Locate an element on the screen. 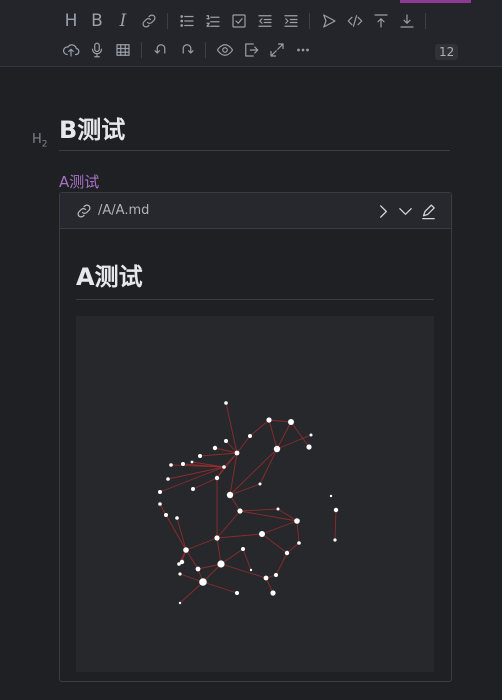 The height and width of the screenshot is (700, 502). heading-icon: H is located at coordinates (71, 21).